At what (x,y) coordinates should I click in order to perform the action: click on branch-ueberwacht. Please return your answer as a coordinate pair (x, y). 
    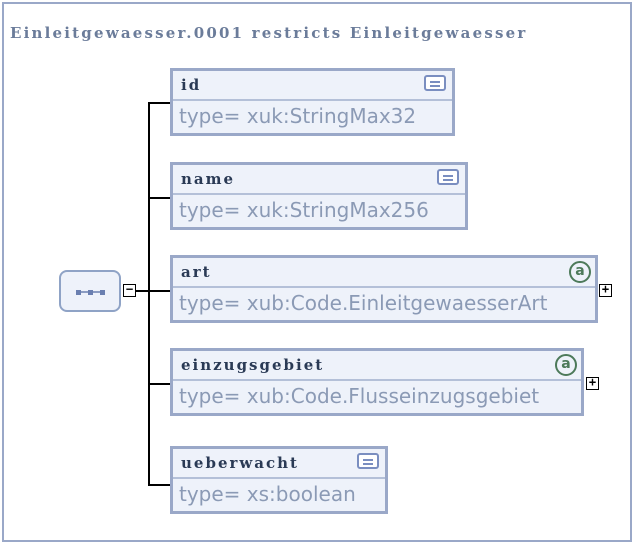
    Looking at the image, I should click on (159, 485).